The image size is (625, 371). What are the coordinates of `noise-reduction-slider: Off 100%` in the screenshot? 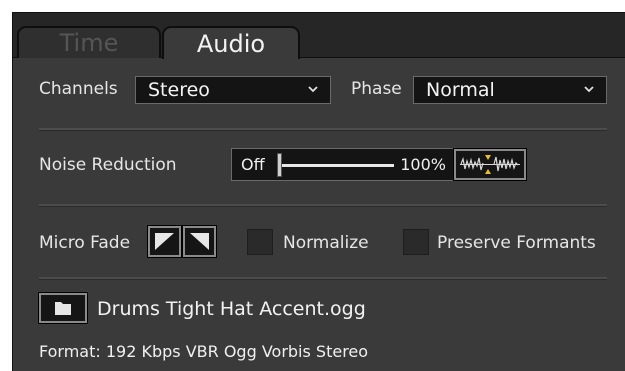 It's located at (344, 164).